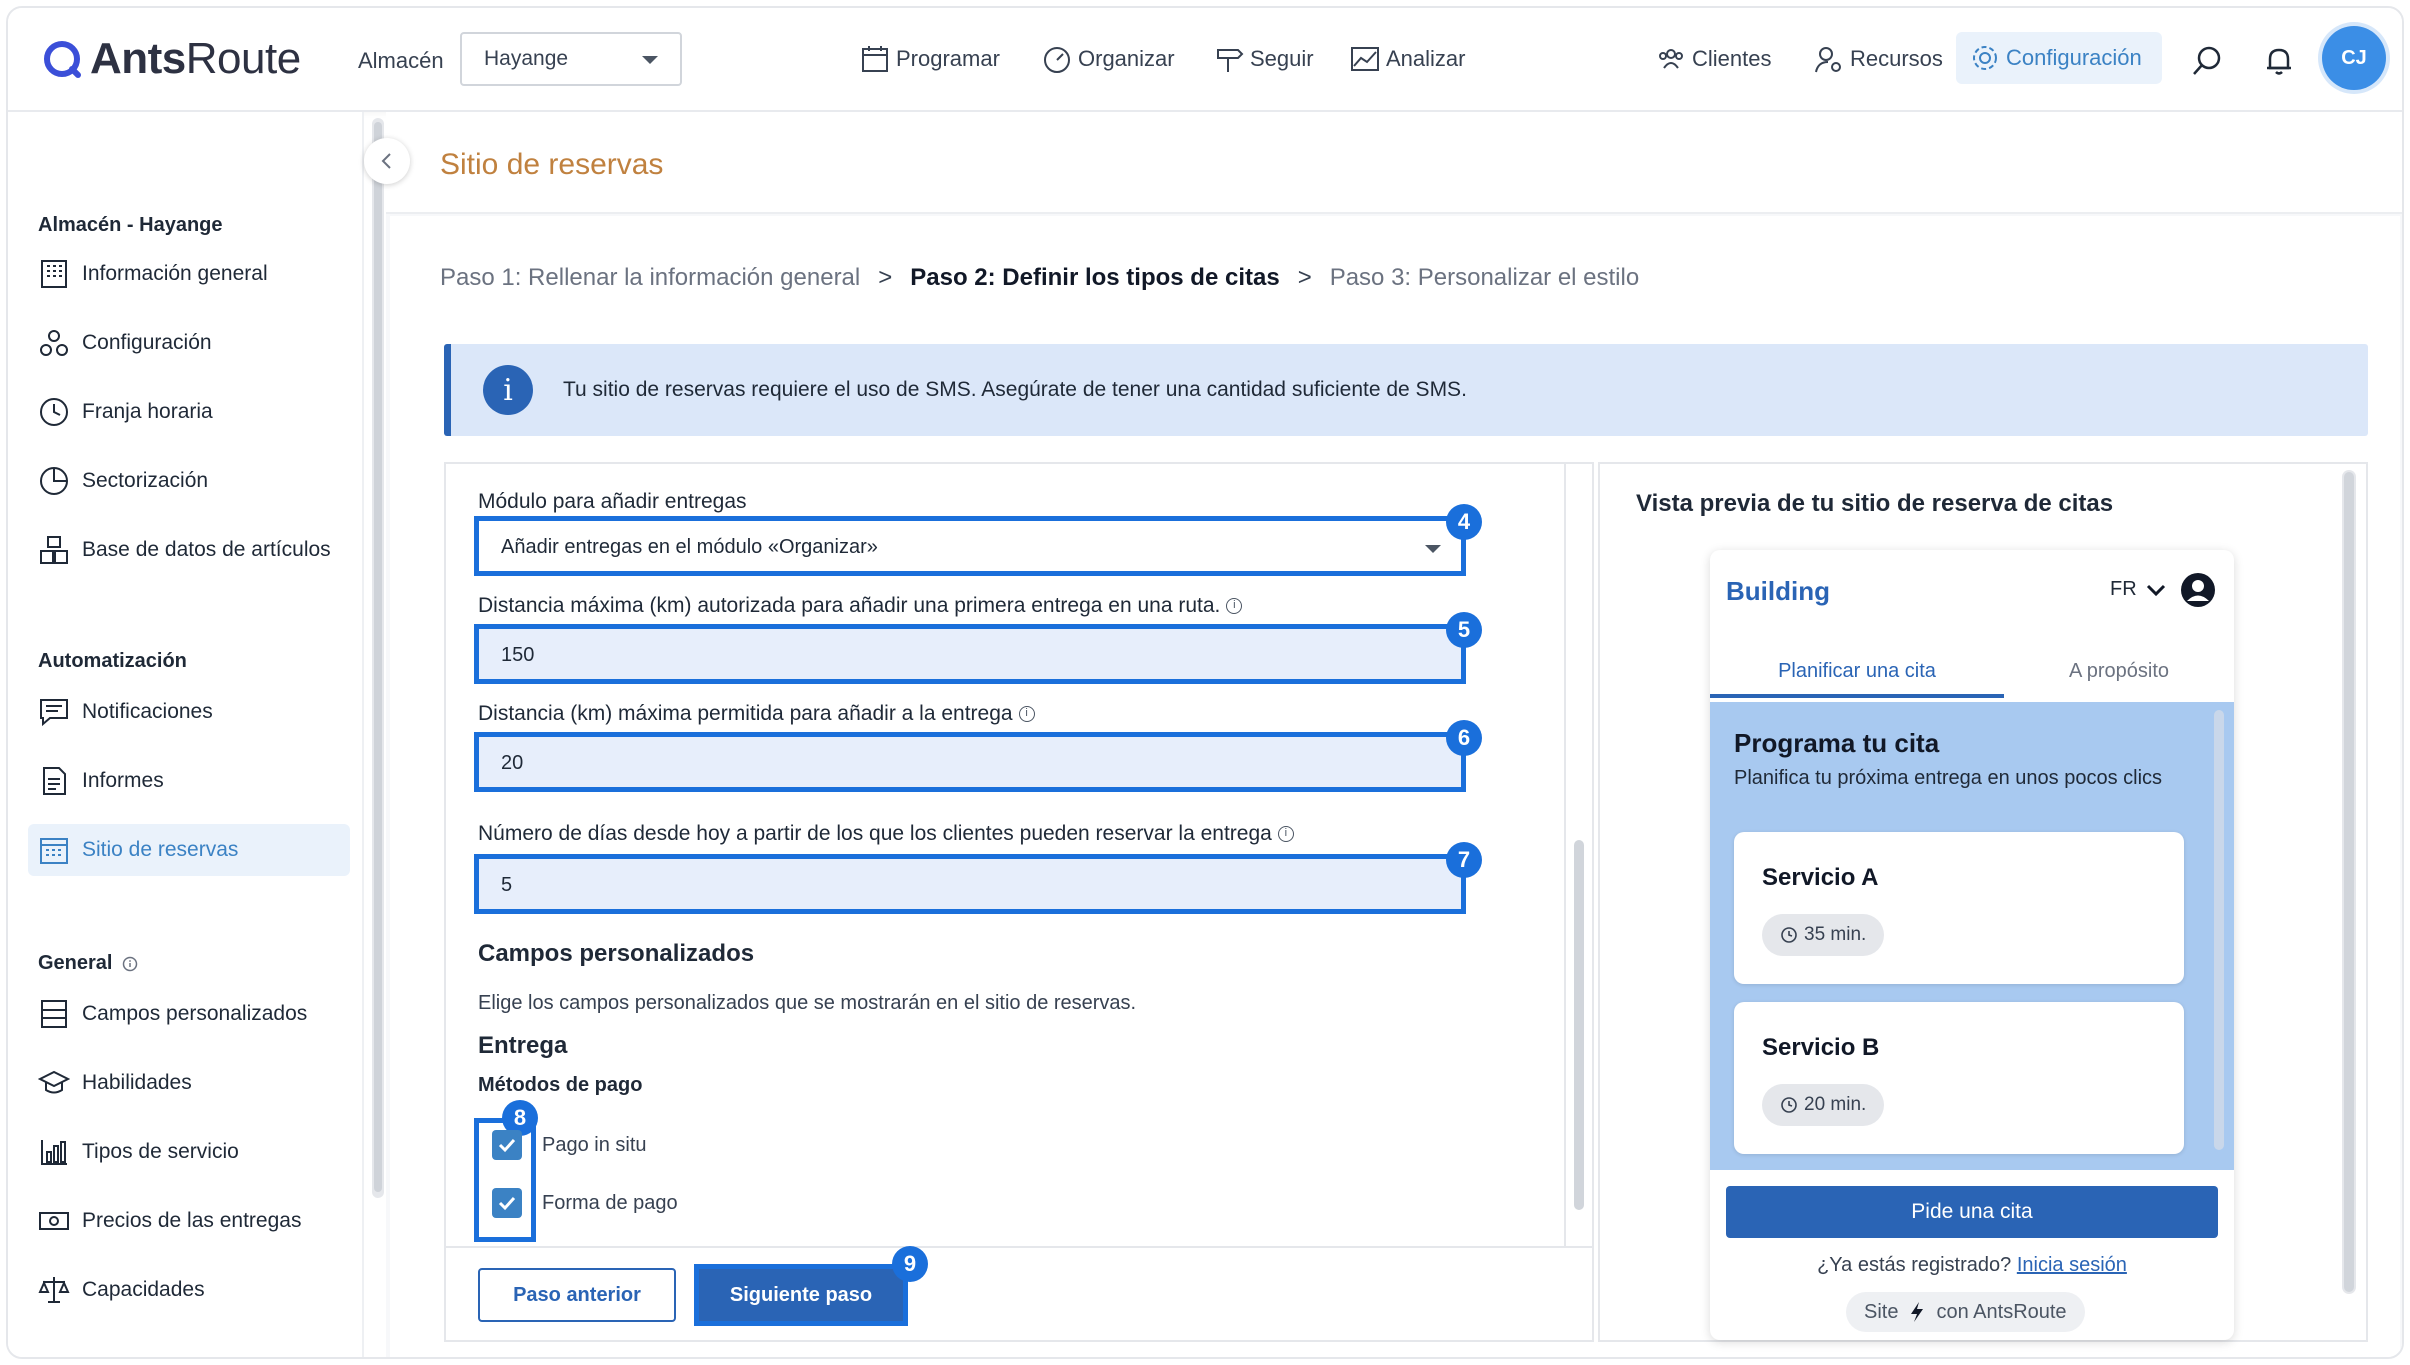 The image size is (2410, 1365). Describe the element at coordinates (2138, 589) in the screenshot. I see `preview-language-select: FR` at that location.